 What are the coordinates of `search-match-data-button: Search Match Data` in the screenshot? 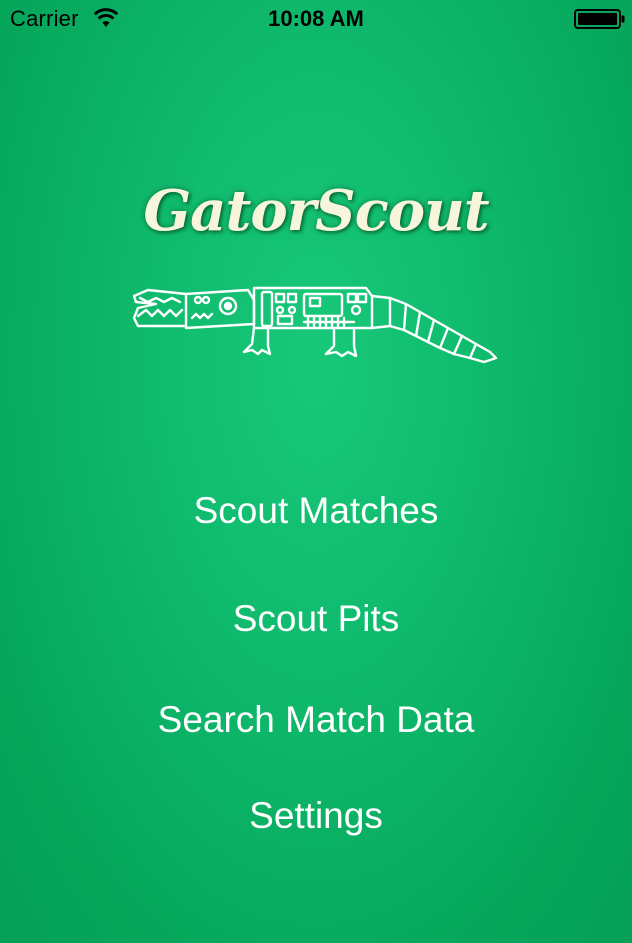 It's located at (316, 719).